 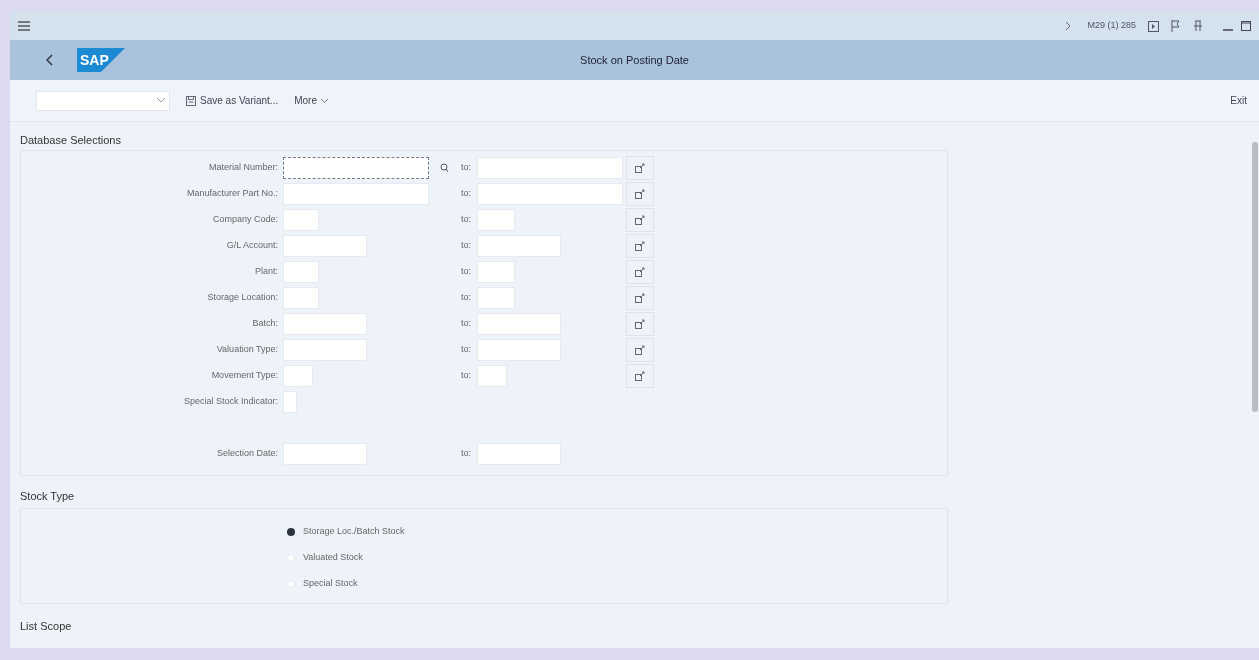 What do you see at coordinates (1176, 26) in the screenshot?
I see `flag-icon` at bounding box center [1176, 26].